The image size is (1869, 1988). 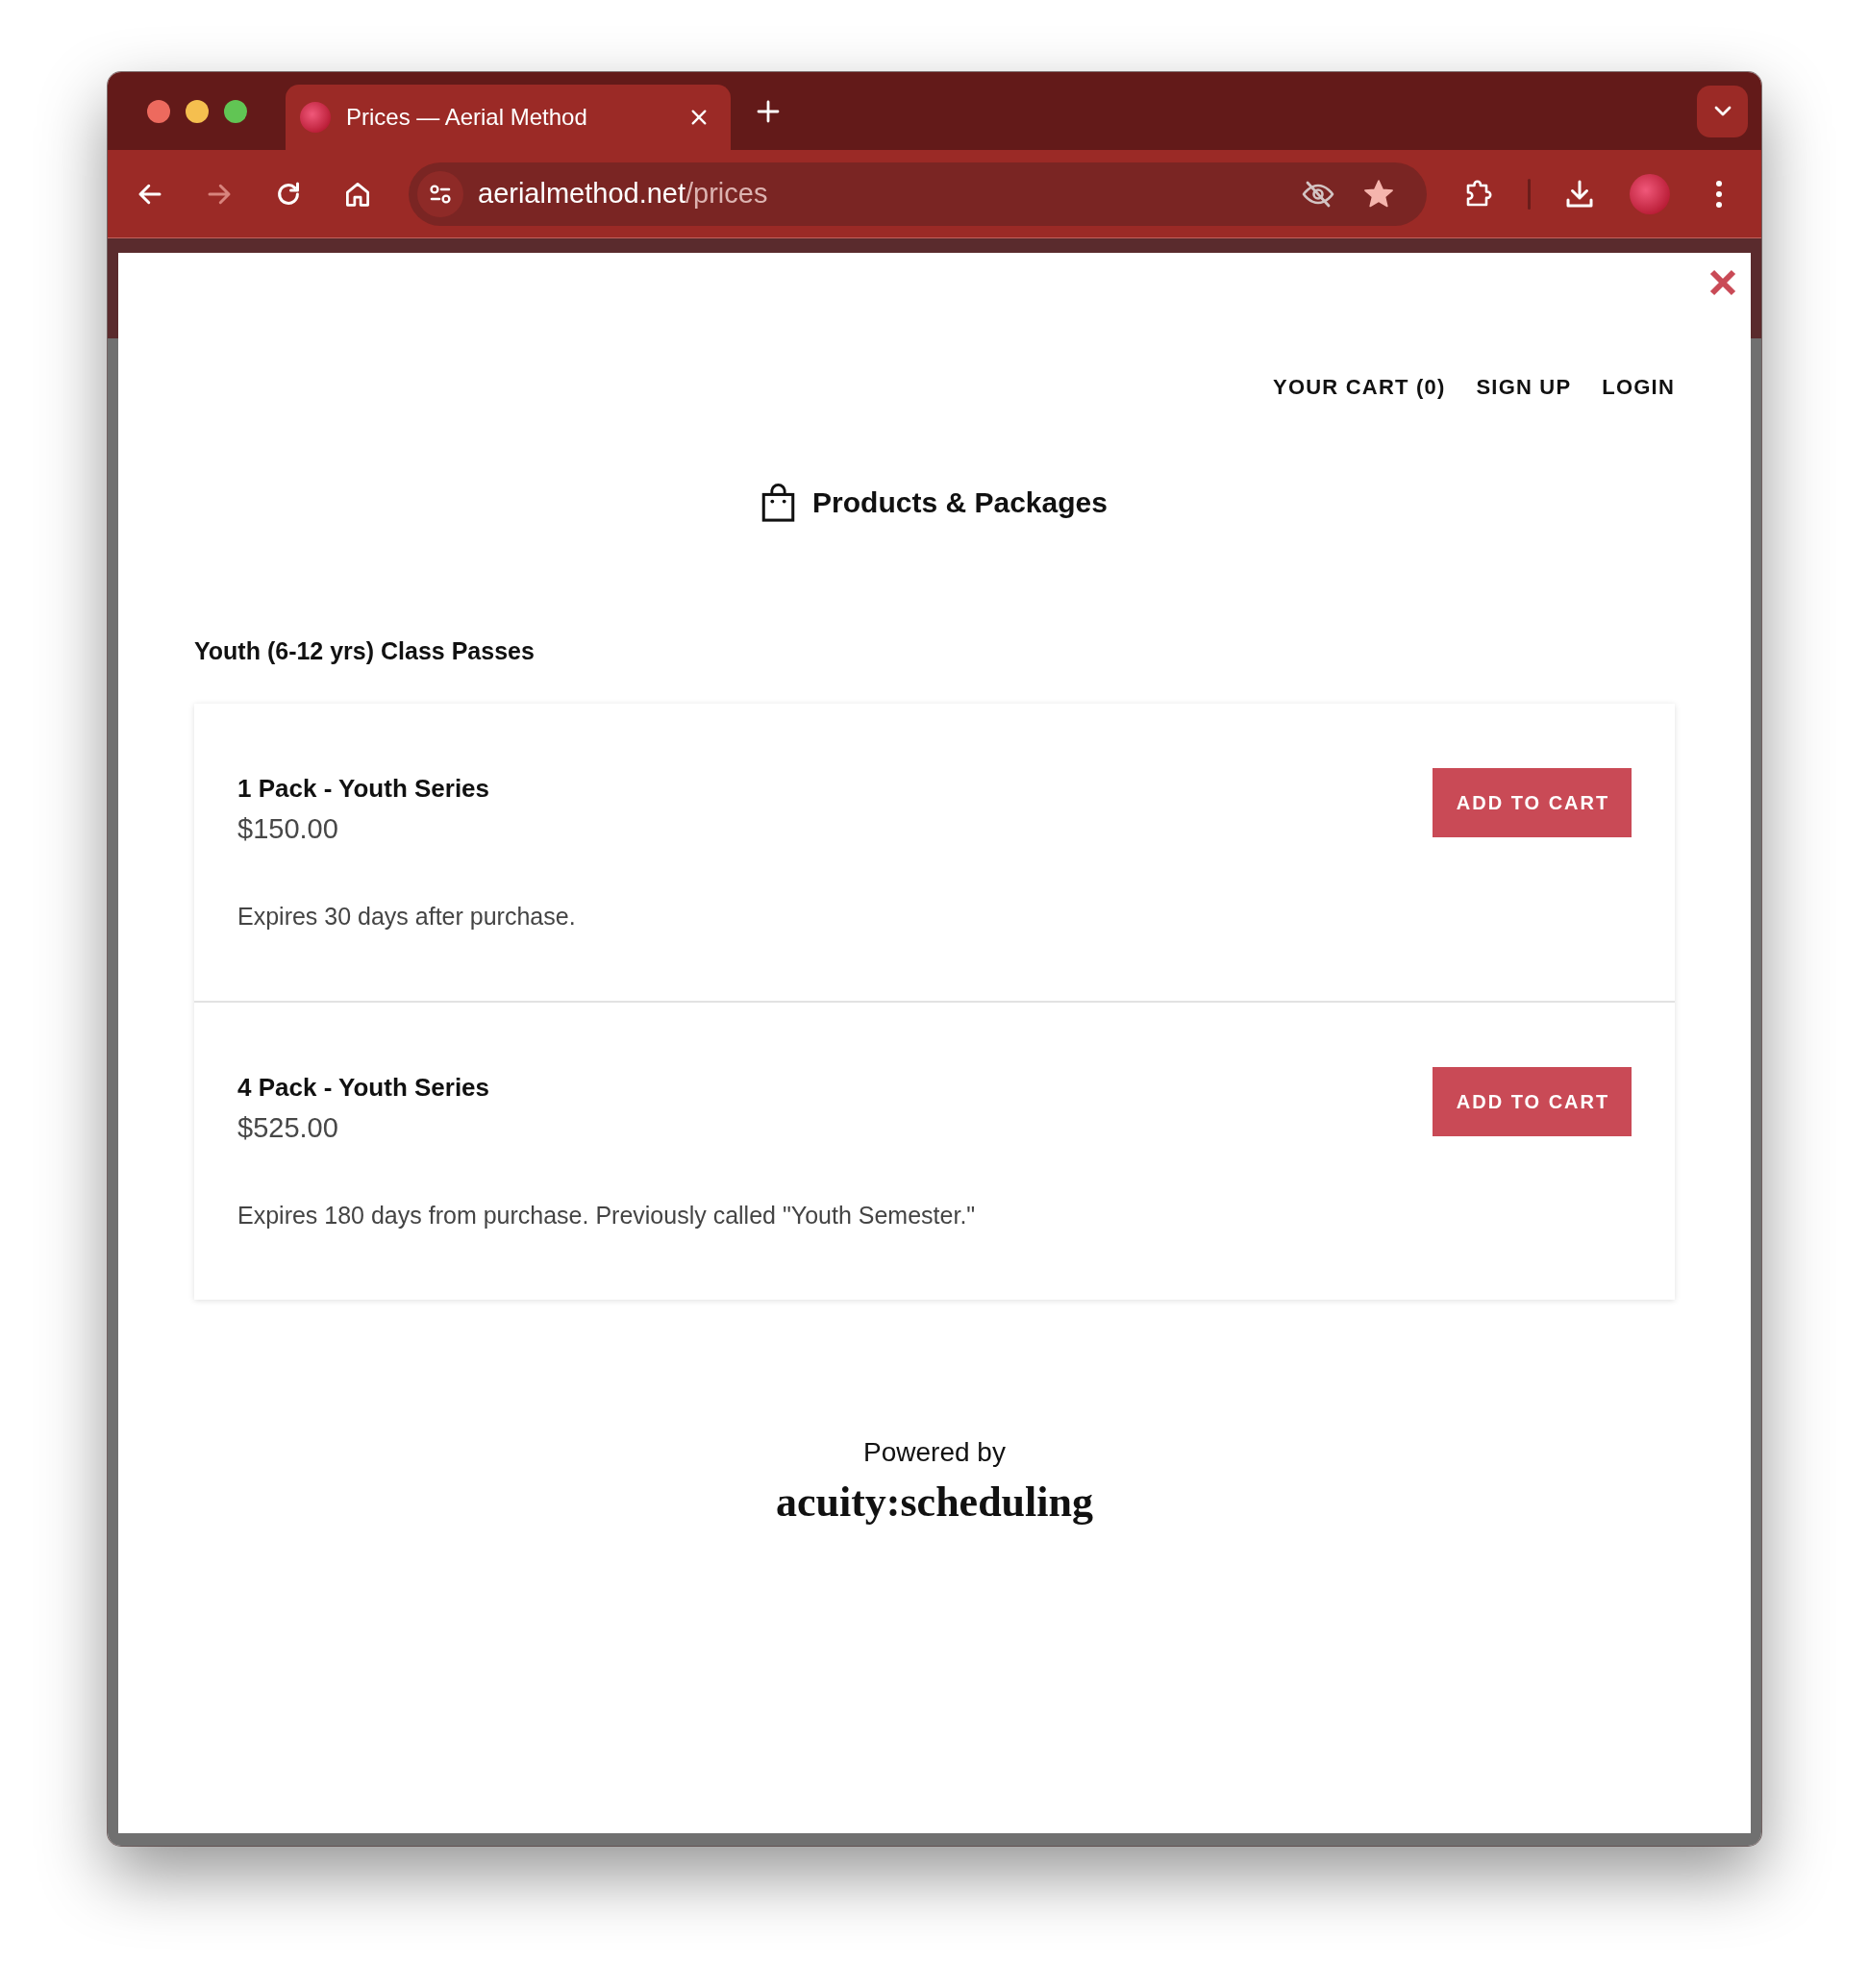 I want to click on chevron-down-icon, so click(x=1722, y=111).